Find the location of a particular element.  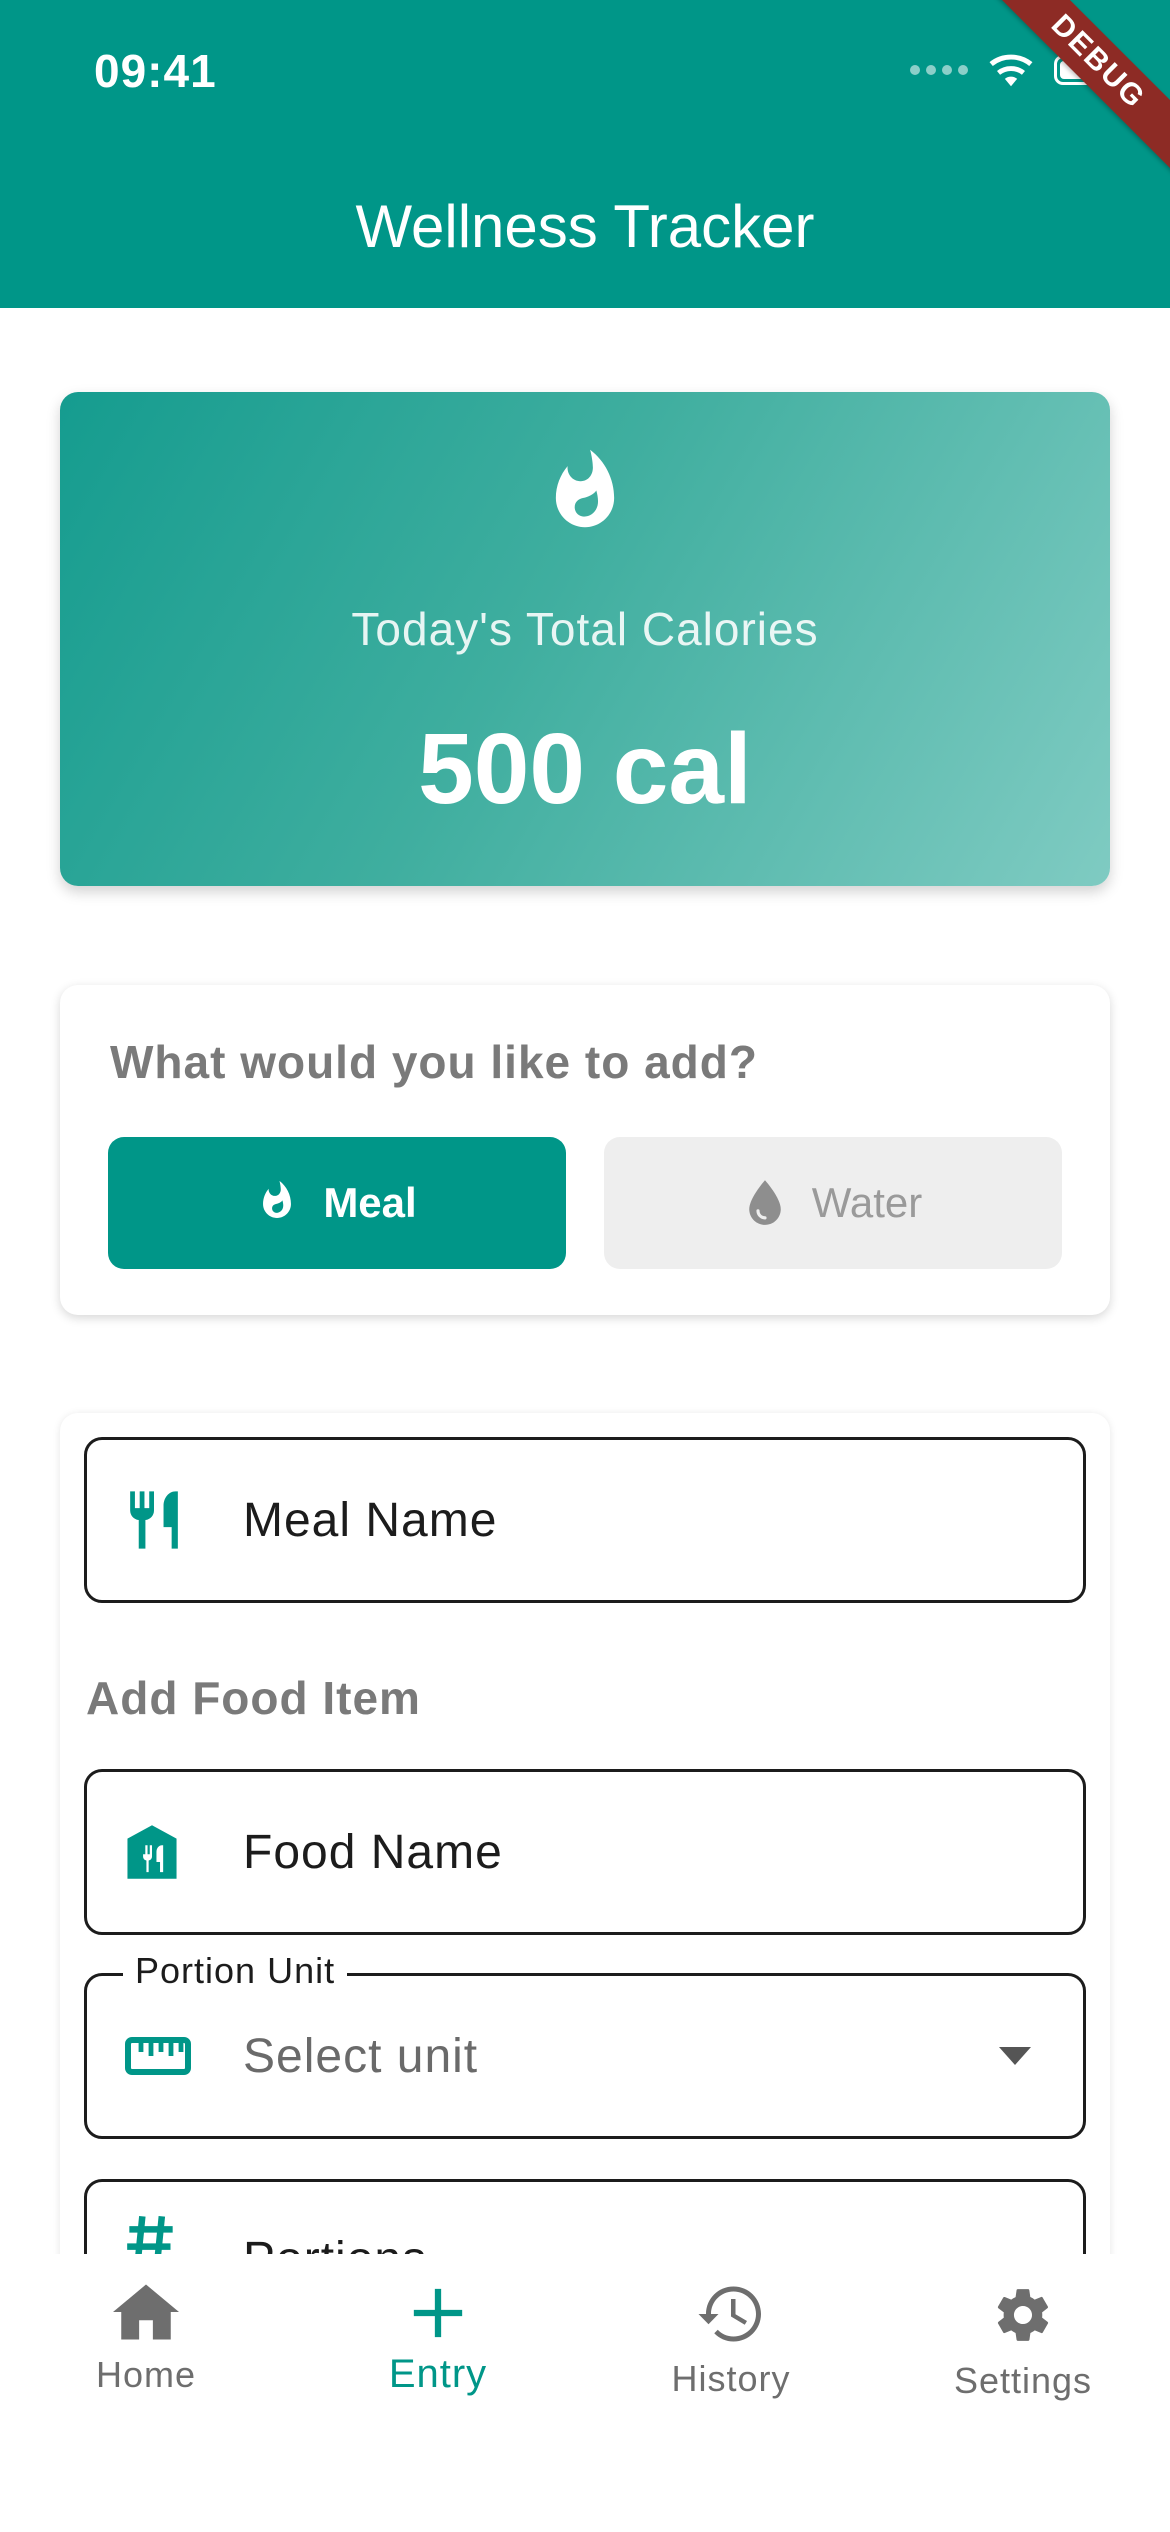

portion-unit-value: Select unit is located at coordinates (361, 2056).